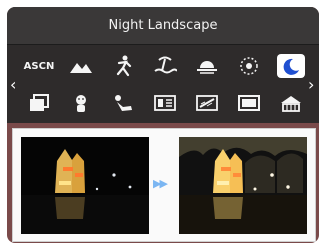 This screenshot has height=245, width=326. I want to click on scene-kids-icon, so click(81, 103).